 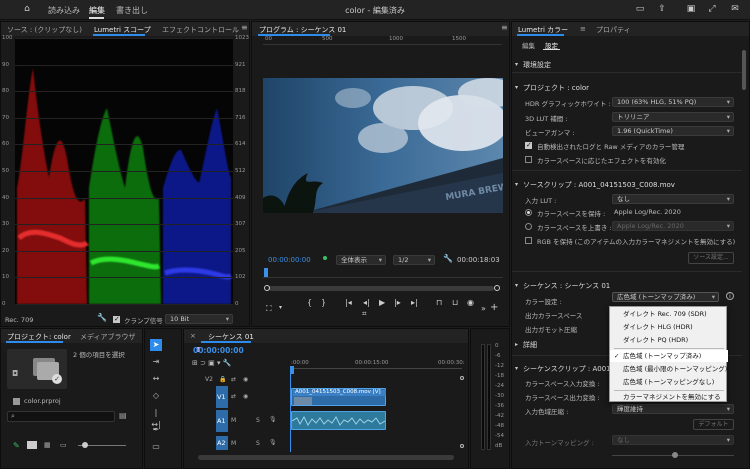 I want to click on workspace-icon: ▭, so click(x=640, y=9).